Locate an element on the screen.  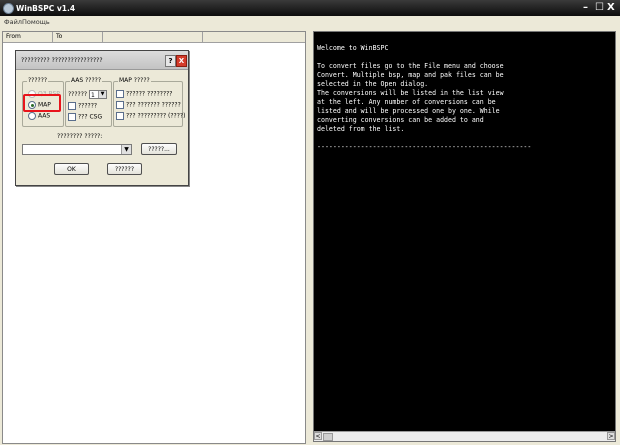
console-line: selected in the Open dialog. is located at coordinates (373, 84).